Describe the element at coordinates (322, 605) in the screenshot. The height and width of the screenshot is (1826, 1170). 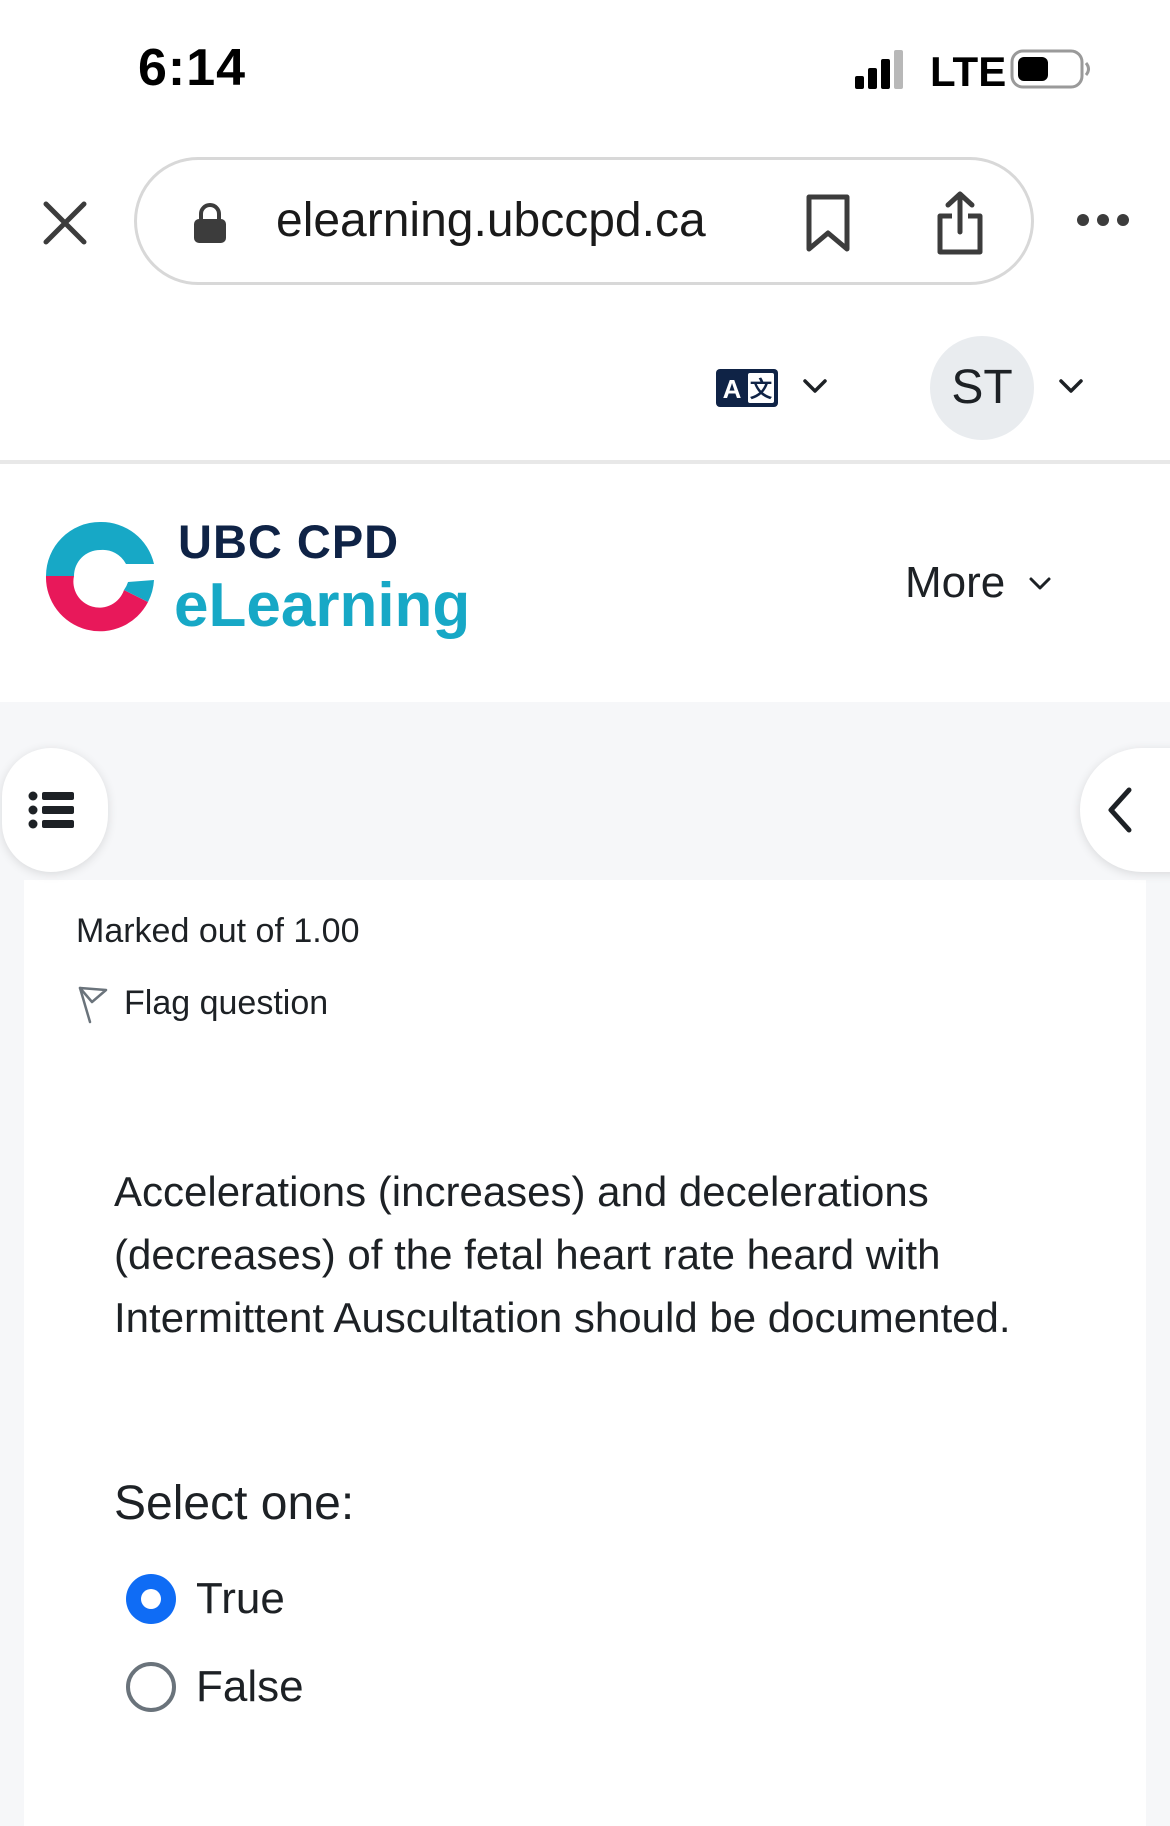
I see `logo-subtitle: eLearning` at that location.